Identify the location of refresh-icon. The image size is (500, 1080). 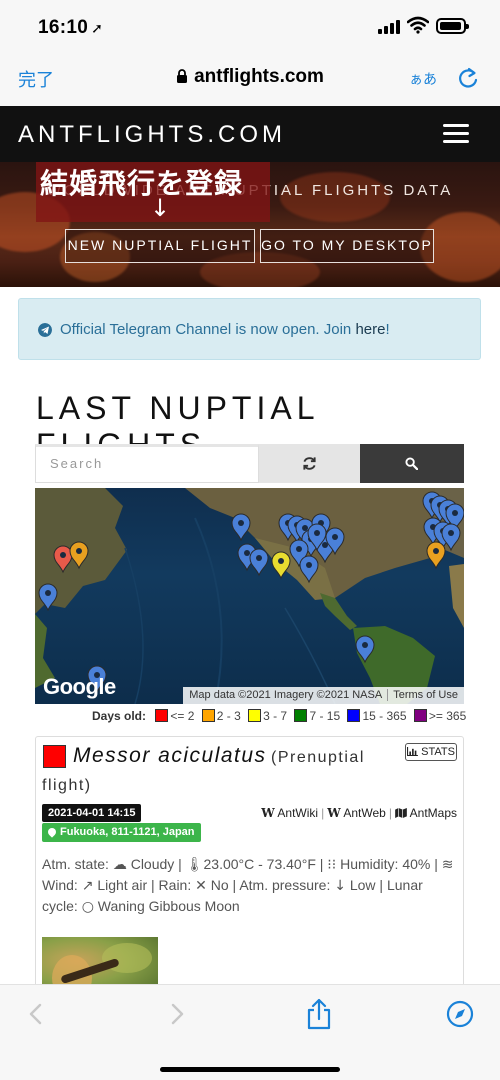
(309, 463).